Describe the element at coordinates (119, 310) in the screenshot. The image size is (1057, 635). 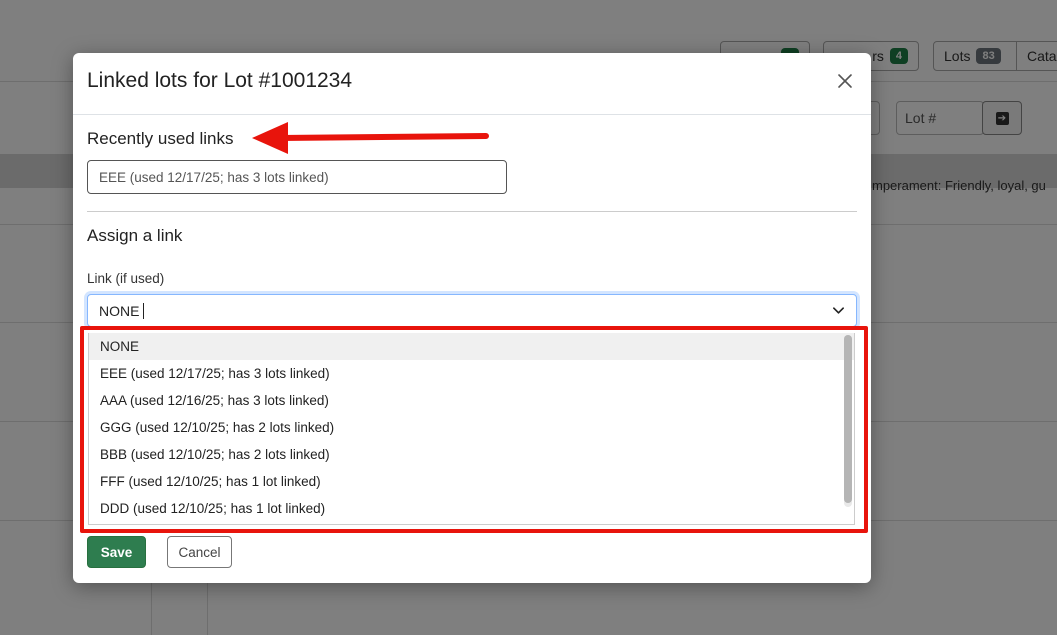
I see `link-select-value: NONE` at that location.